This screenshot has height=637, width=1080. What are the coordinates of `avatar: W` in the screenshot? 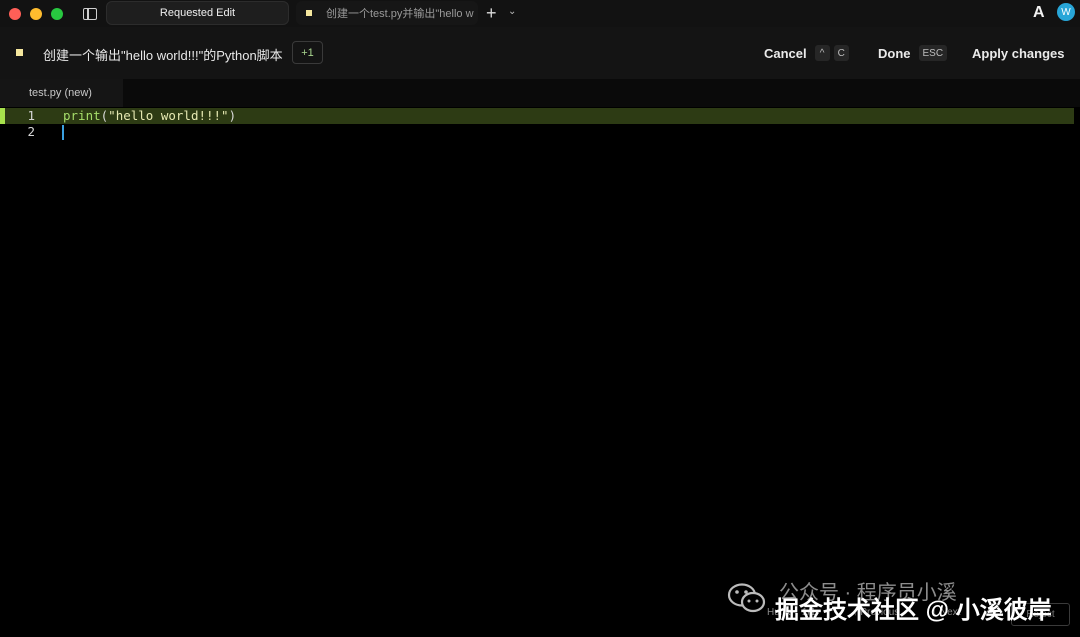 It's located at (1066, 12).